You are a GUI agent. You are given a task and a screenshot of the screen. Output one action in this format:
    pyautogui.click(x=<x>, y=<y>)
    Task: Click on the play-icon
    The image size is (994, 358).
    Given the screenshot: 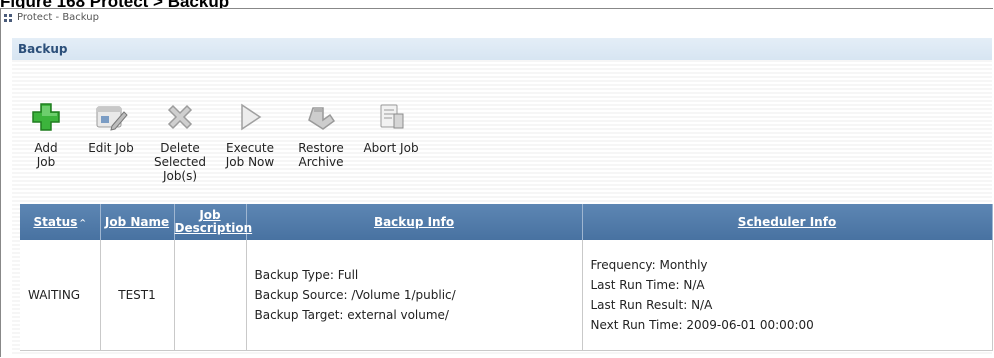 What is the action you would take?
    pyautogui.click(x=251, y=117)
    